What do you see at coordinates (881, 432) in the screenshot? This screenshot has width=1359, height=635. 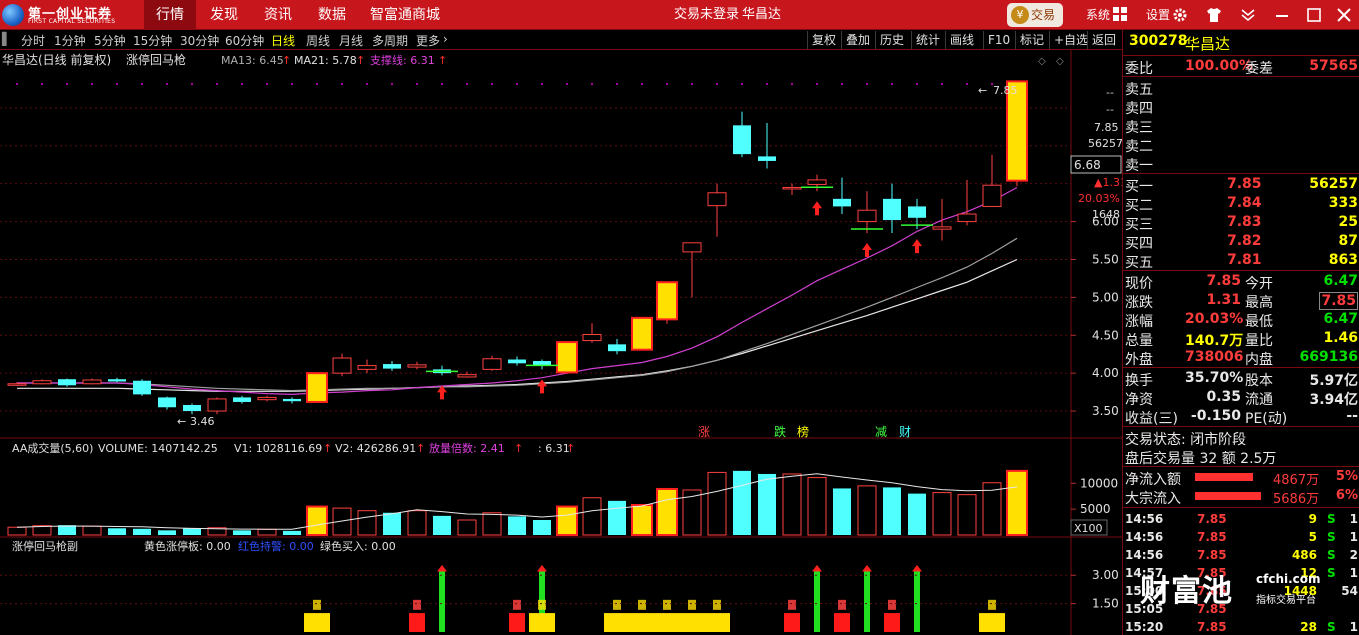 I see `marker-jian: 减` at bounding box center [881, 432].